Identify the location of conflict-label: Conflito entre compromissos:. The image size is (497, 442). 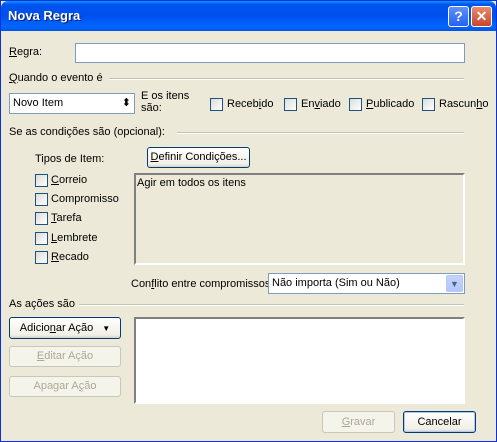
(202, 284).